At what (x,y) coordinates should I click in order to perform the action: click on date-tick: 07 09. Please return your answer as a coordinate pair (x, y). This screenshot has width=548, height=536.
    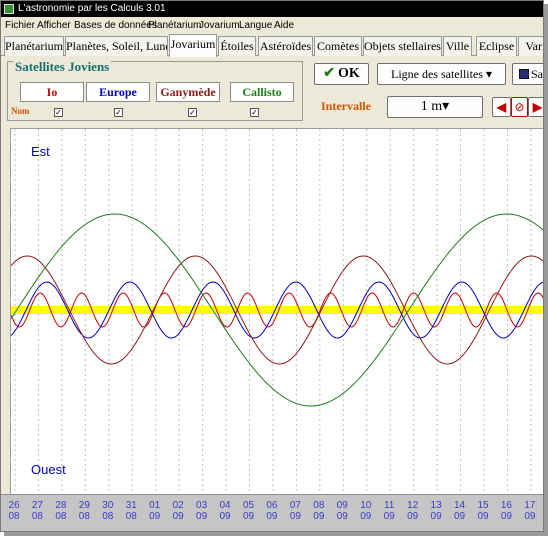
    Looking at the image, I should click on (295, 511).